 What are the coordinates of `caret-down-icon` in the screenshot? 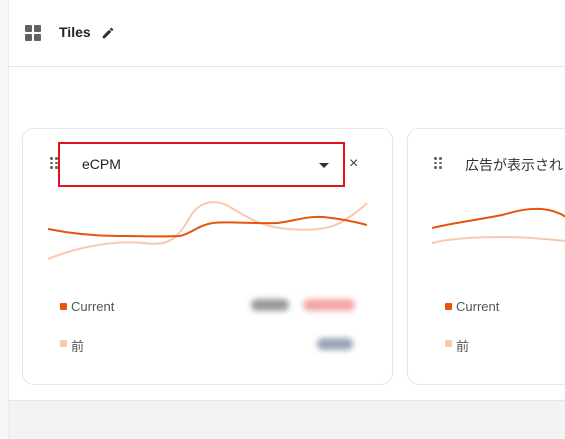 It's located at (324, 165).